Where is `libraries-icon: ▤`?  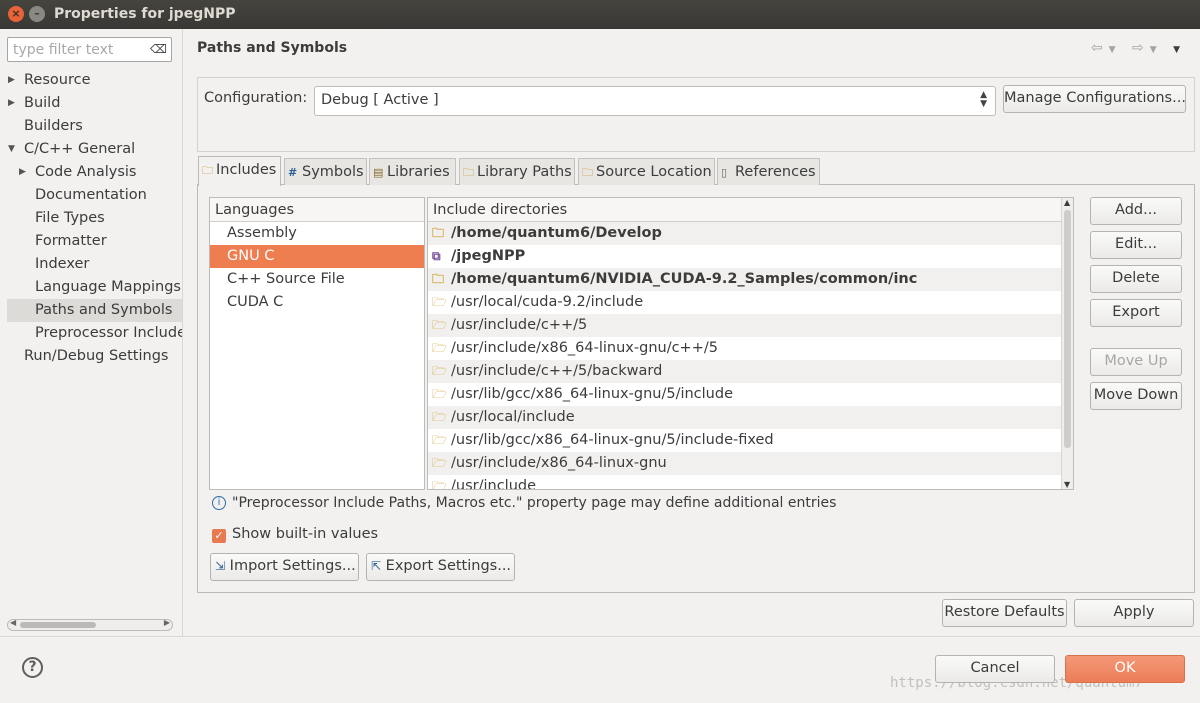
libraries-icon: ▤ is located at coordinates (378, 172).